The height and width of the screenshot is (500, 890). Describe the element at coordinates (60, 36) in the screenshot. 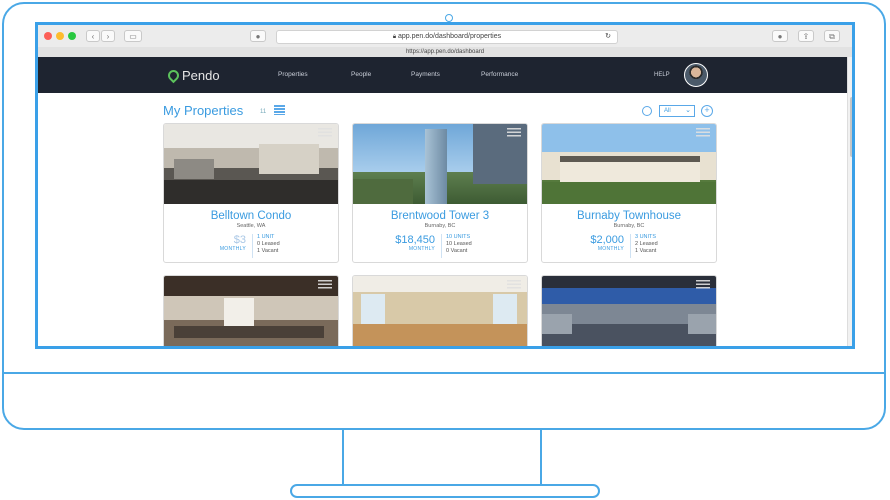

I see `minimize-window-icon` at that location.